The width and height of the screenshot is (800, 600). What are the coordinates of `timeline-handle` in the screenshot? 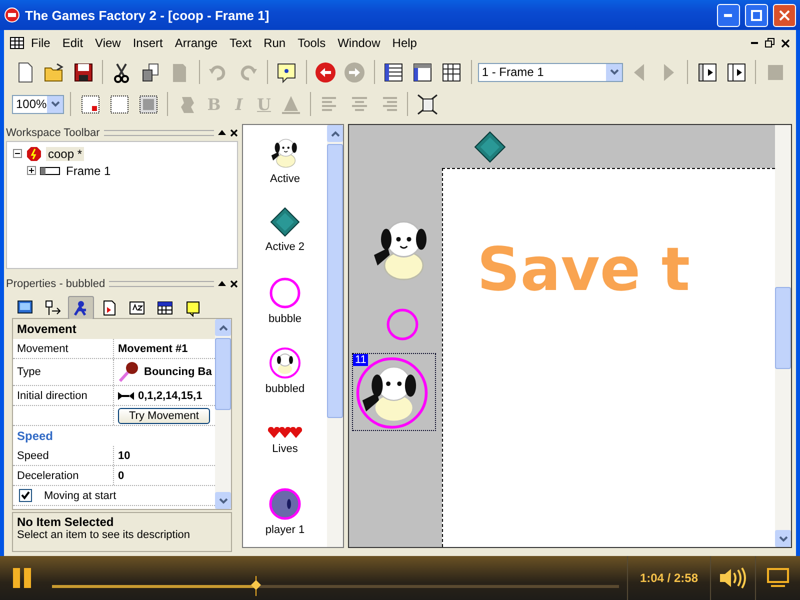 It's located at (256, 586).